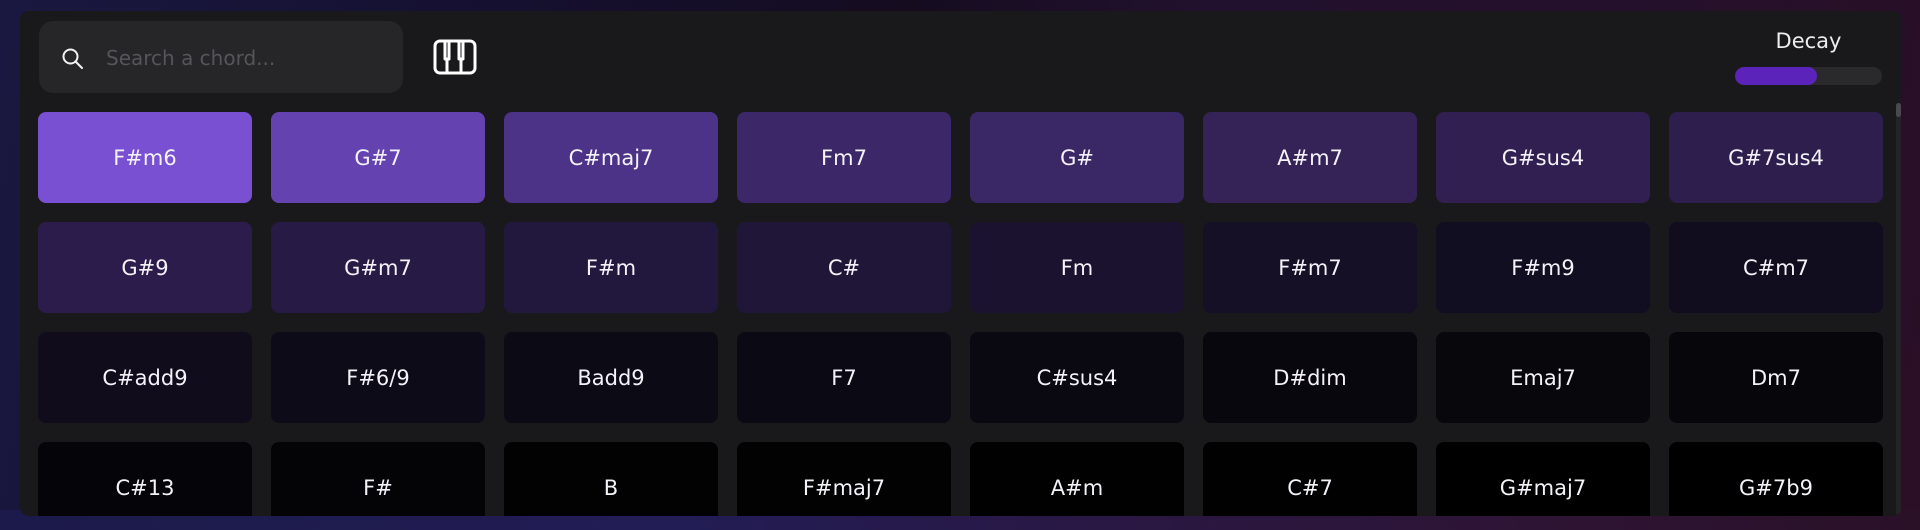 The height and width of the screenshot is (530, 1920). I want to click on chord-button: Badd9, so click(611, 377).